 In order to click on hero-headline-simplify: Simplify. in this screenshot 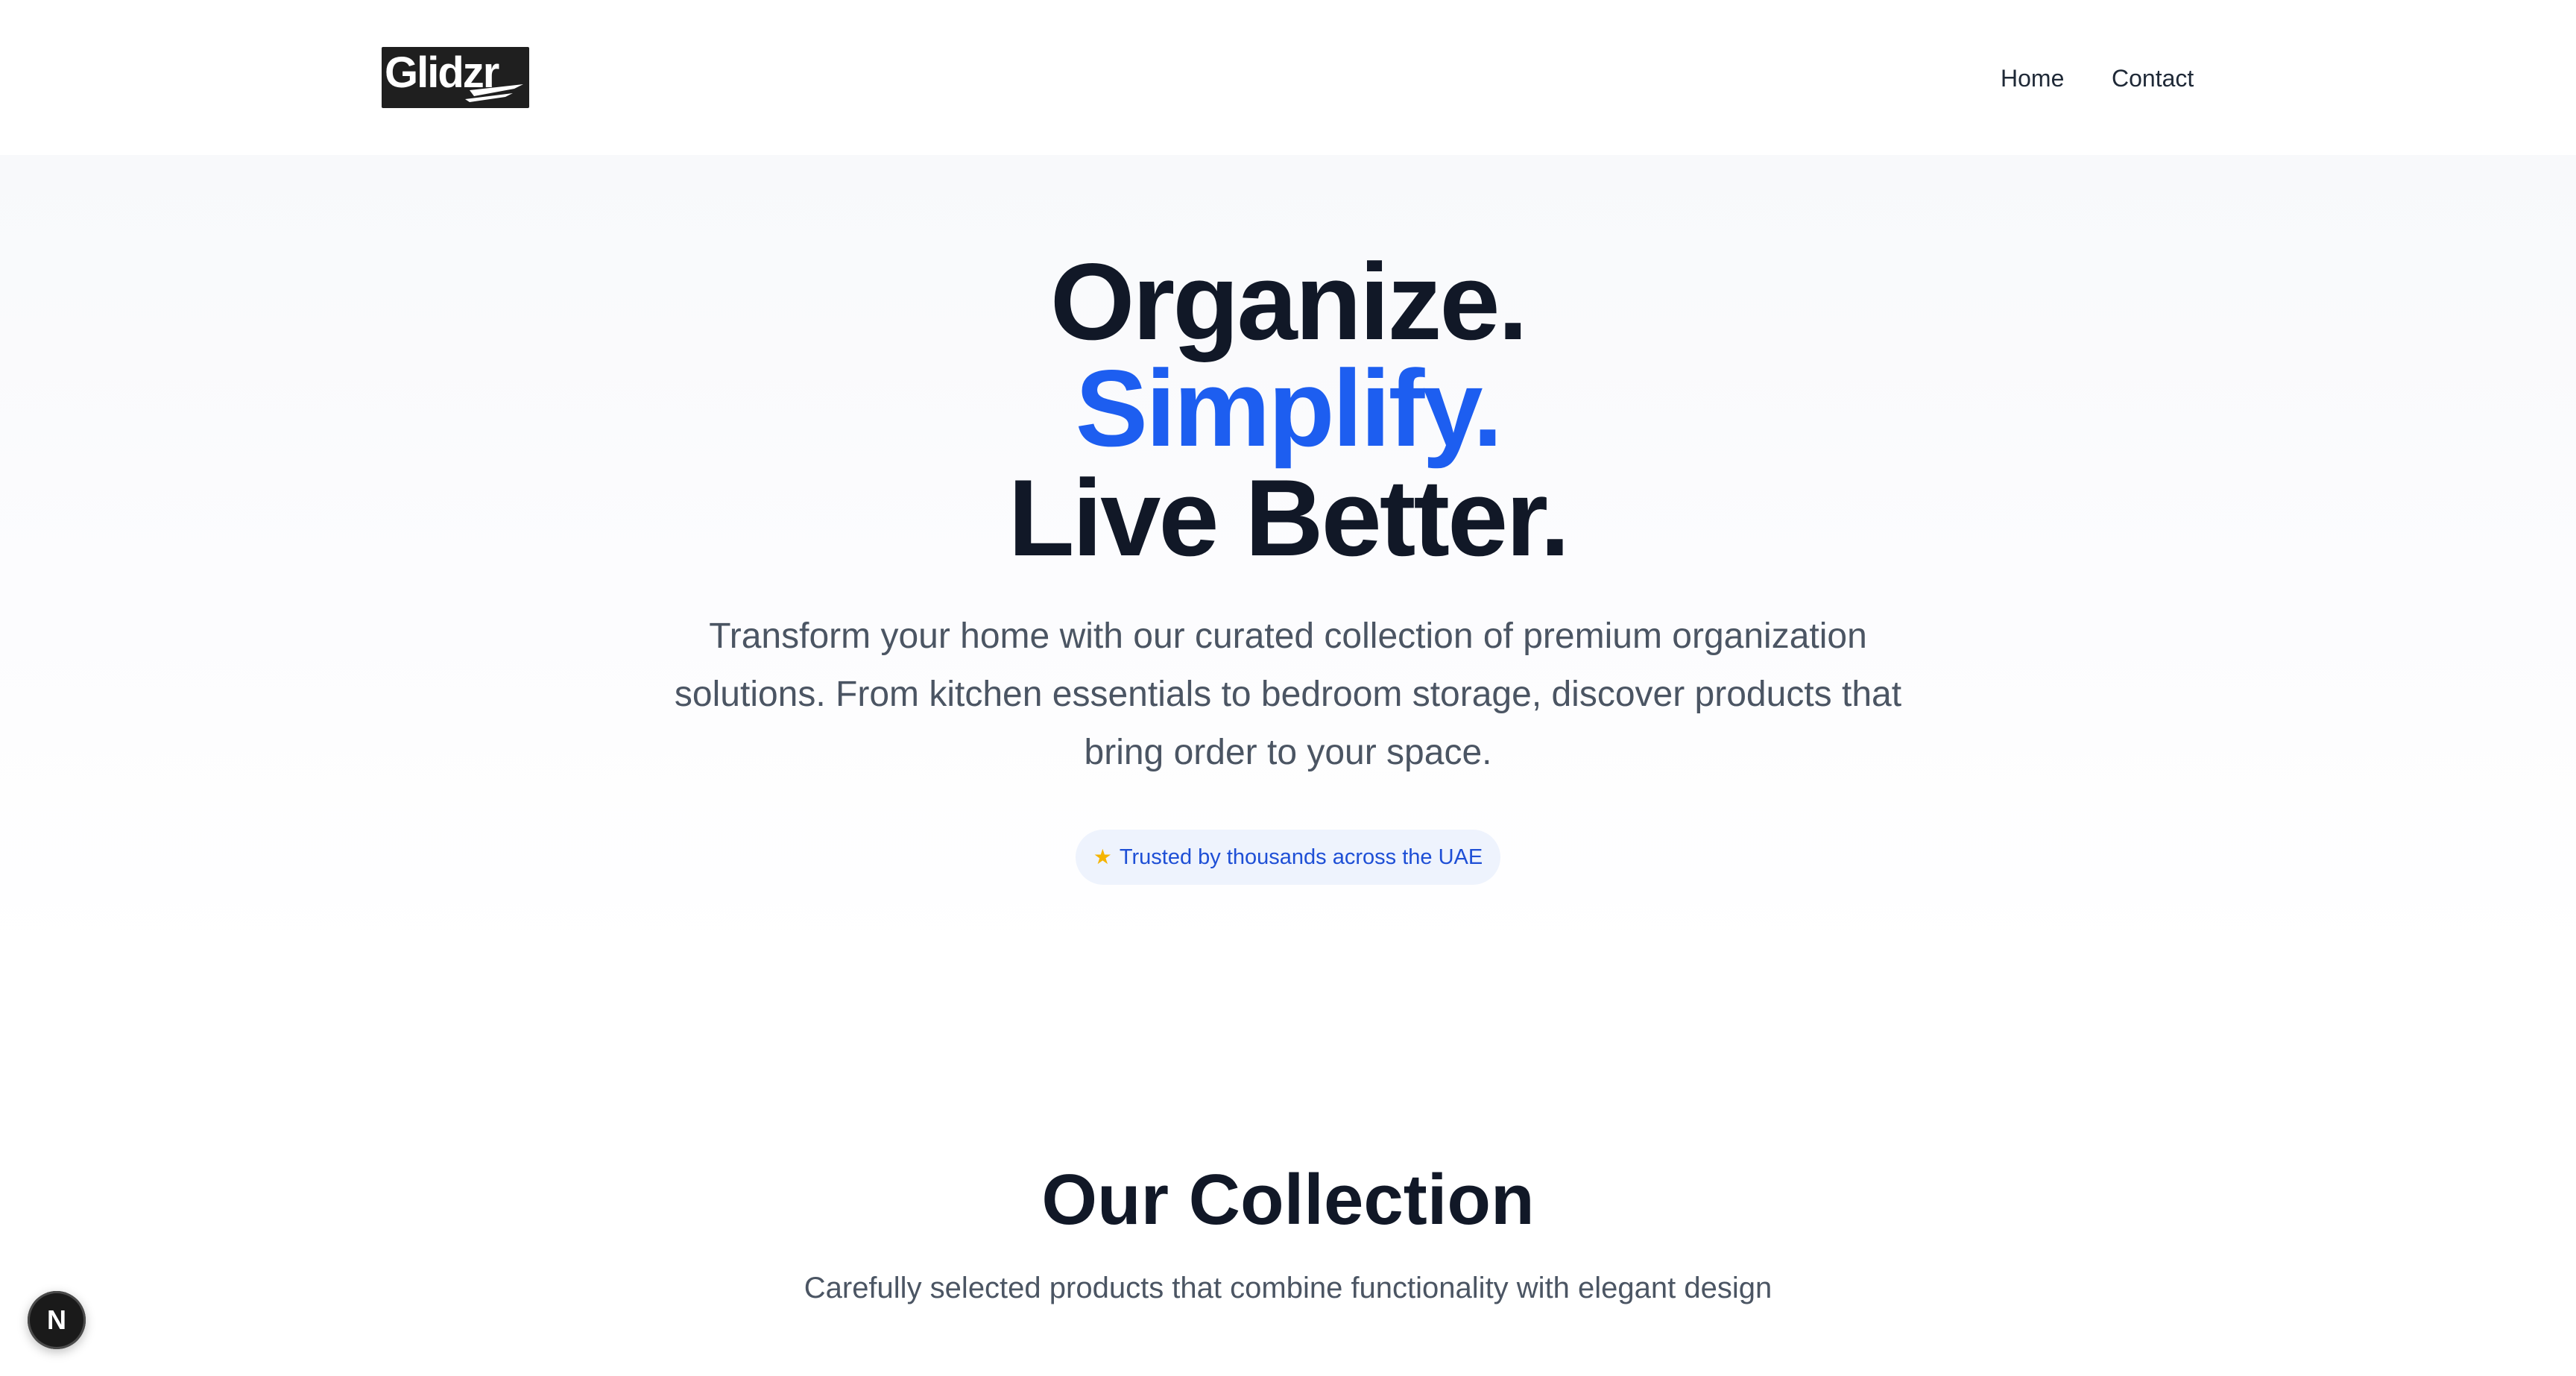, I will do `click(1289, 408)`.